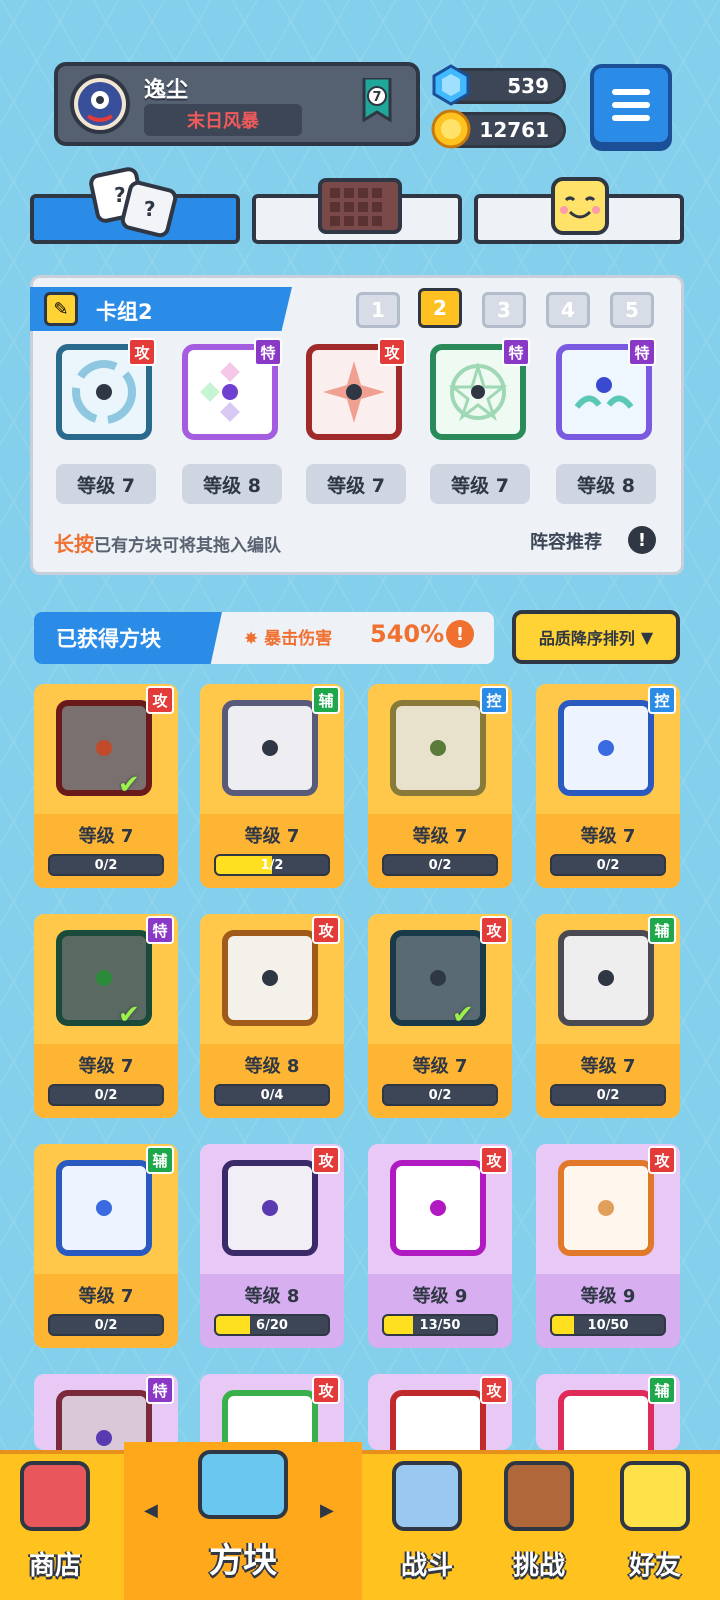 This screenshot has width=720, height=1600. I want to click on owned-card: 攻 等级 8 6/20, so click(272, 1246).